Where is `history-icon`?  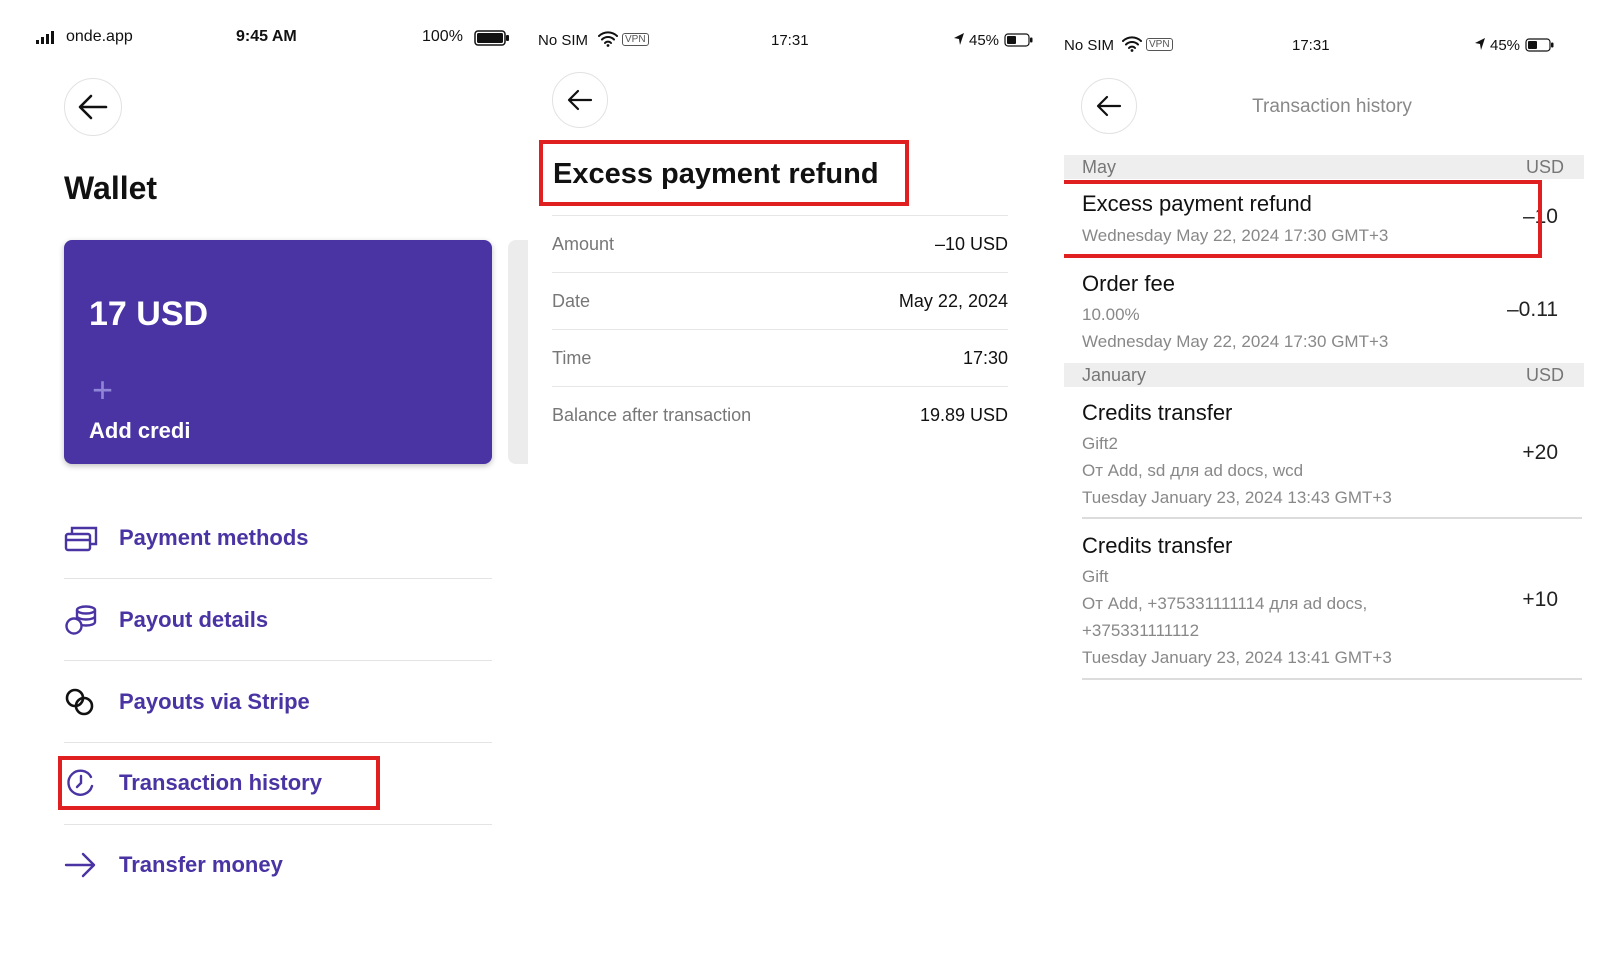 history-icon is located at coordinates (81, 783).